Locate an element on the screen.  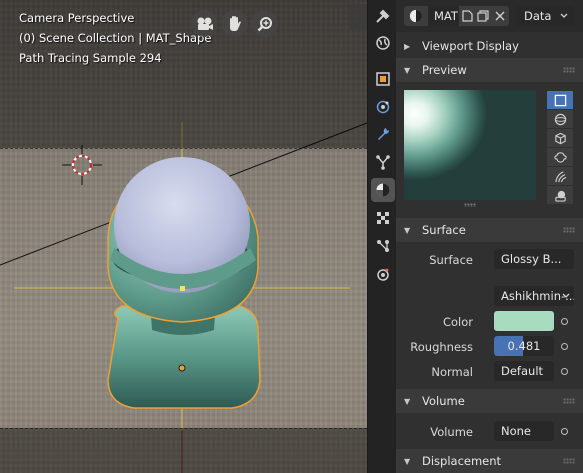
constraints-icon is located at coordinates (383, 246).